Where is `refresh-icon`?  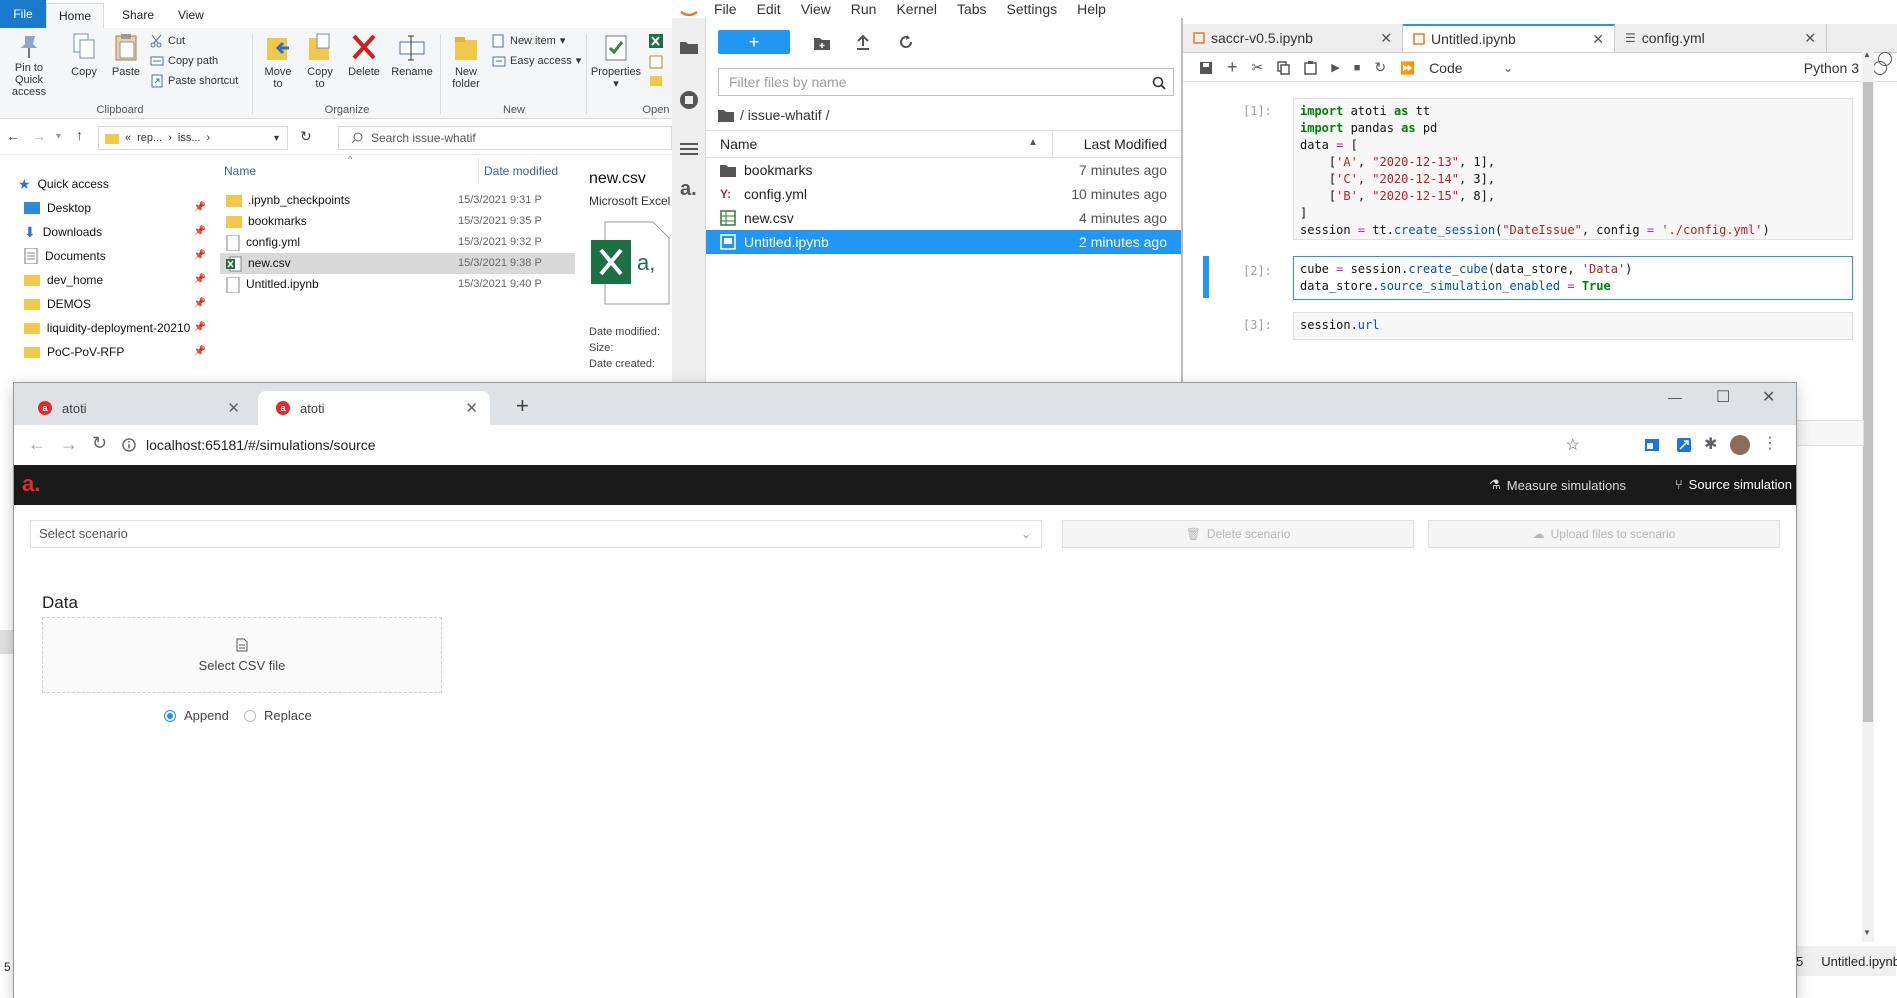 refresh-icon is located at coordinates (906, 42).